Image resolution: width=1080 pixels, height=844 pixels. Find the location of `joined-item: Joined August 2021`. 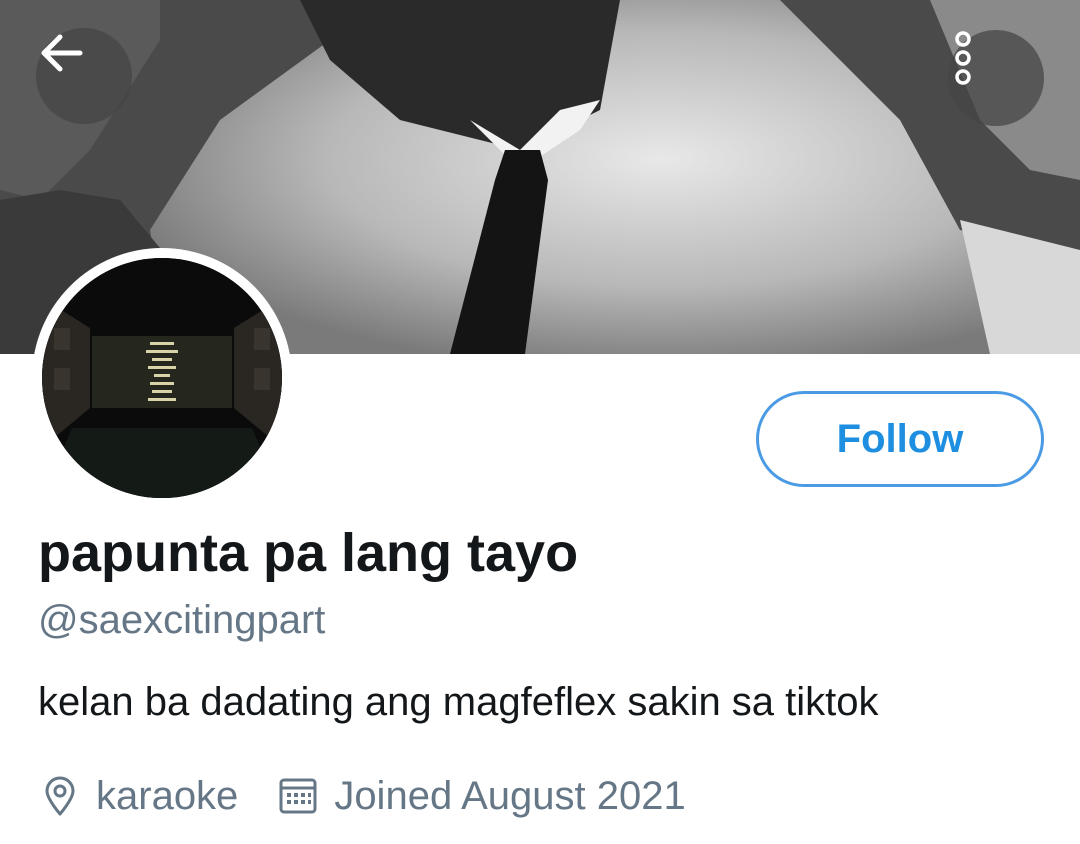

joined-item: Joined August 2021 is located at coordinates (481, 796).